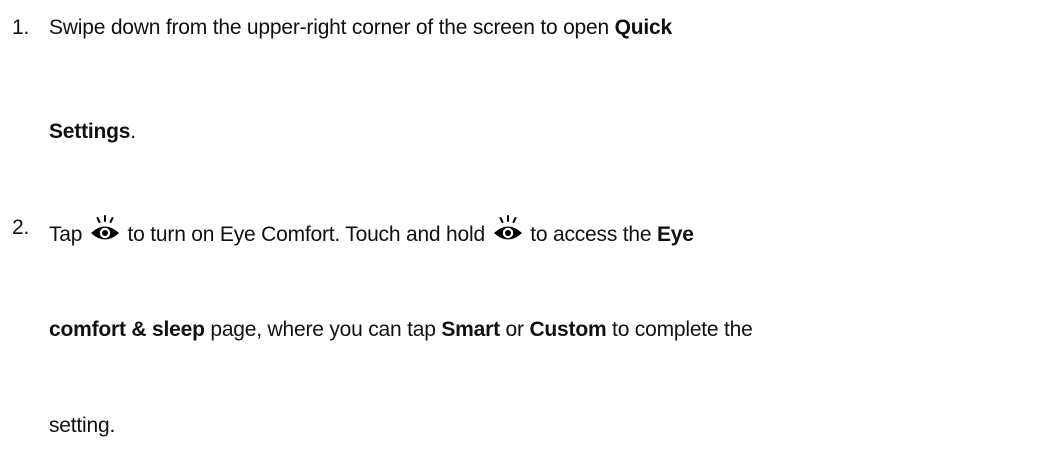  What do you see at coordinates (21, 227) in the screenshot?
I see `step-2-number: 2.` at bounding box center [21, 227].